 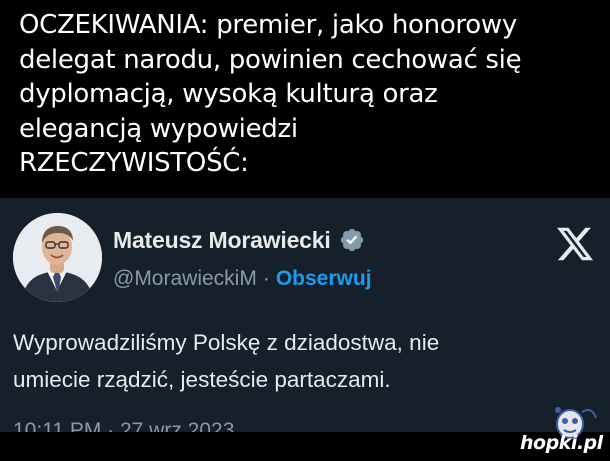 I want to click on caption-line: dyplomacją, wysoką kulturą oraz, so click(x=228, y=94).